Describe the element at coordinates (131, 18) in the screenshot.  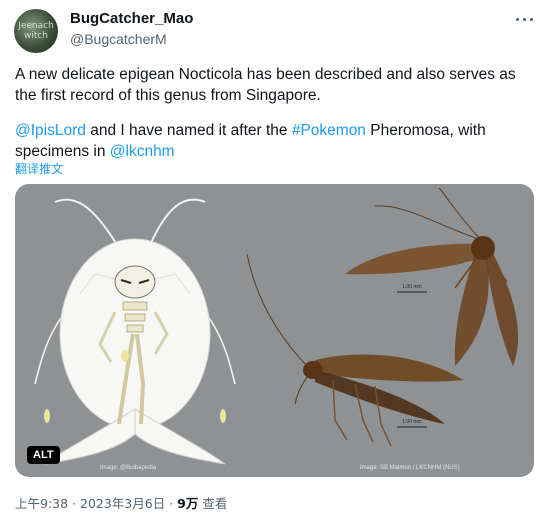
I see `author-display-name: BugCatcher_Mao` at that location.